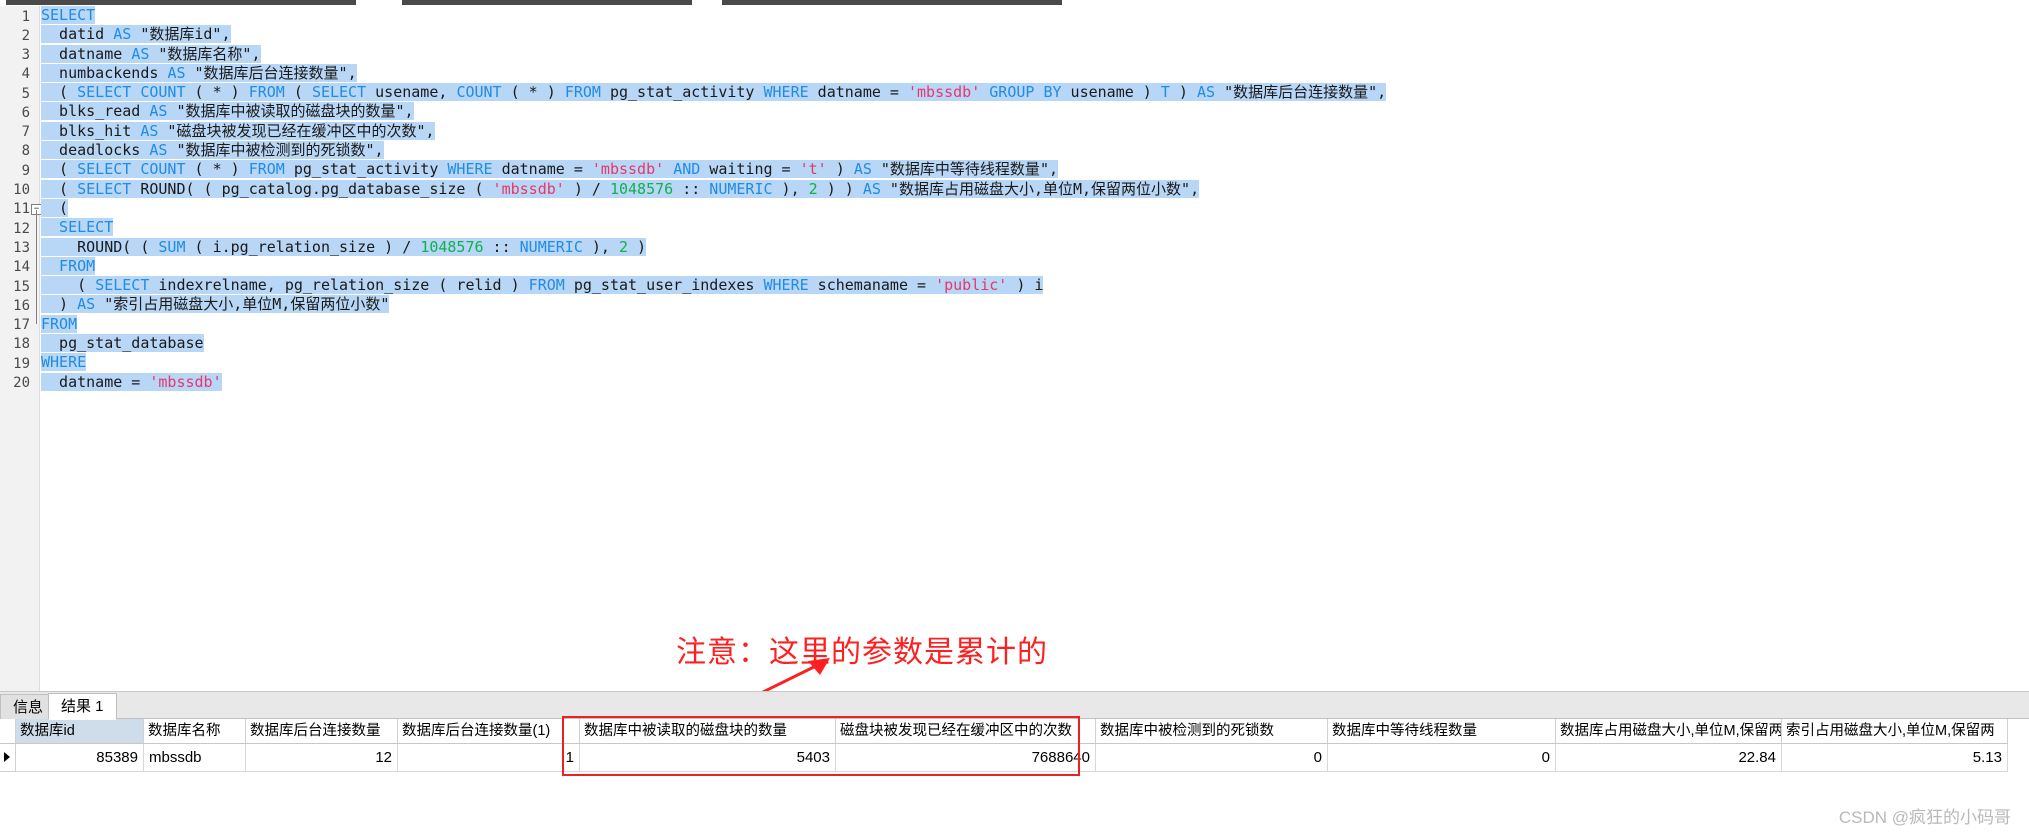 The image size is (2029, 836). I want to click on line-number: 20, so click(21, 383).